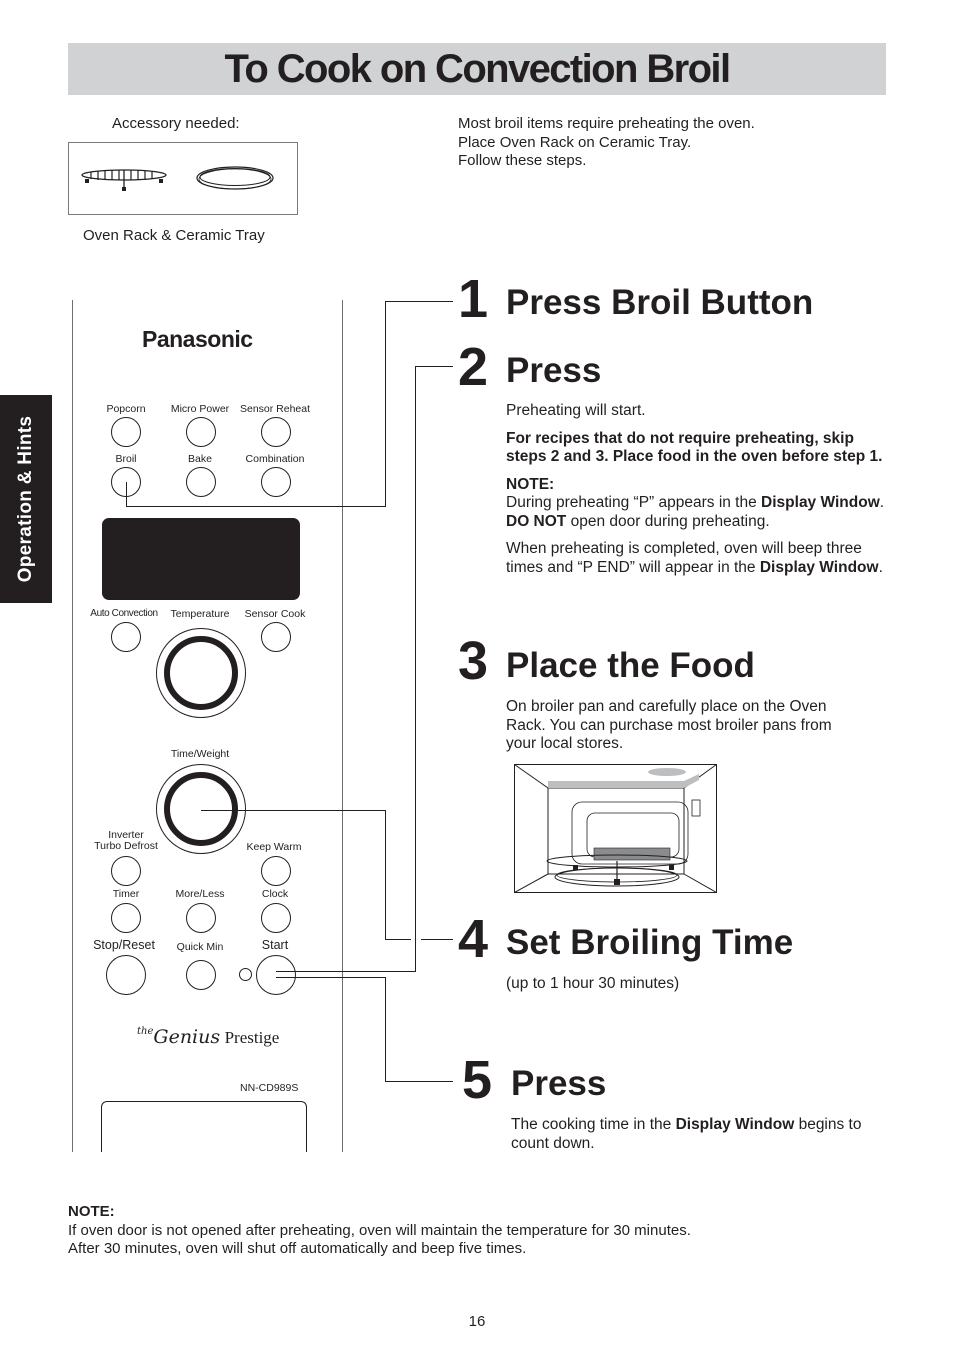 This screenshot has width=954, height=1348. I want to click on side-tab-label: Operation & Hints, so click(25, 499).